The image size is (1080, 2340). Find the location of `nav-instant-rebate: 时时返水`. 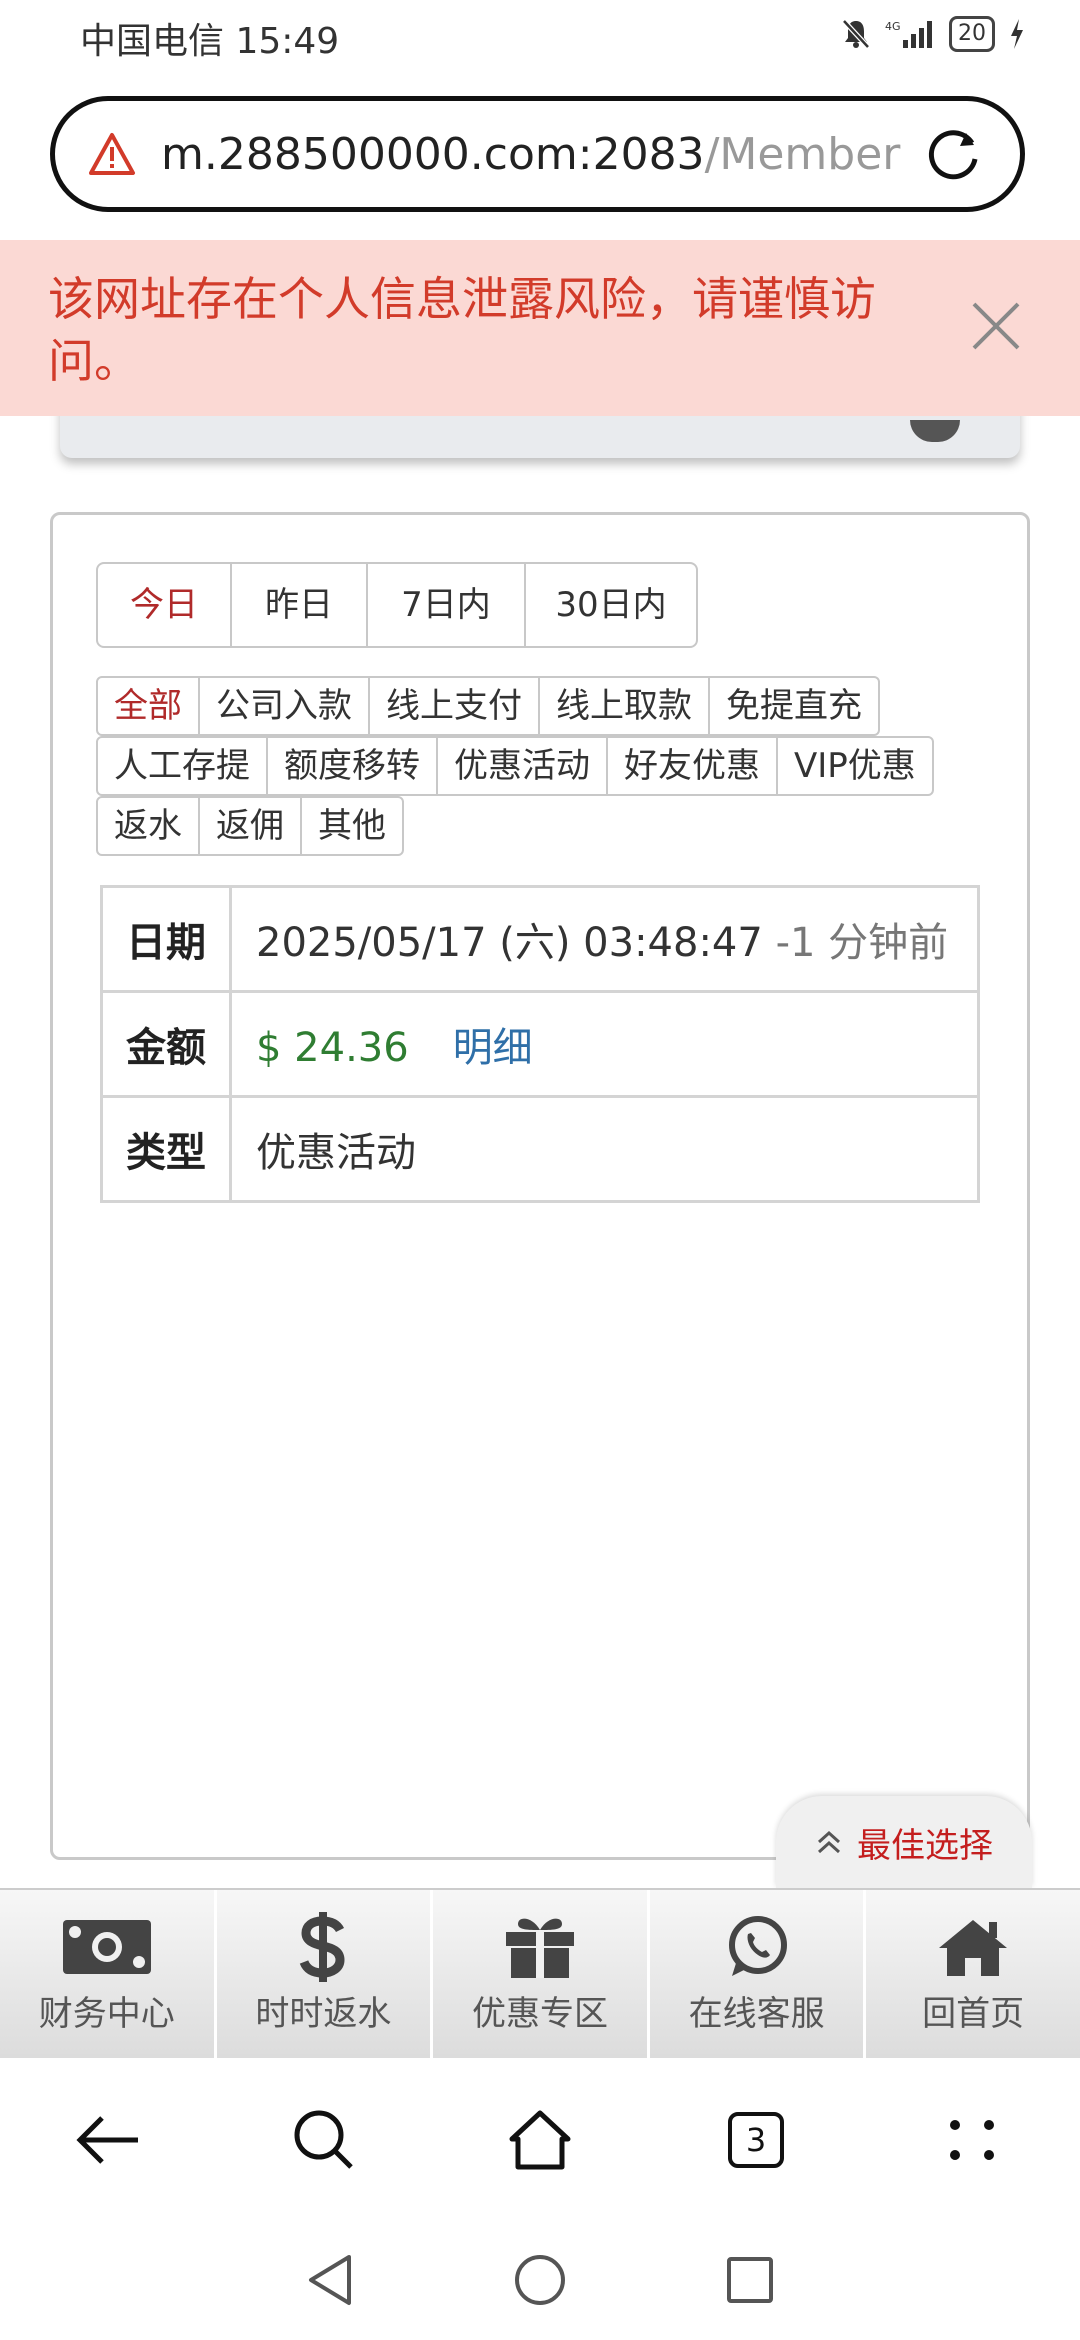

nav-instant-rebate: 时时返水 is located at coordinates (325, 1974).